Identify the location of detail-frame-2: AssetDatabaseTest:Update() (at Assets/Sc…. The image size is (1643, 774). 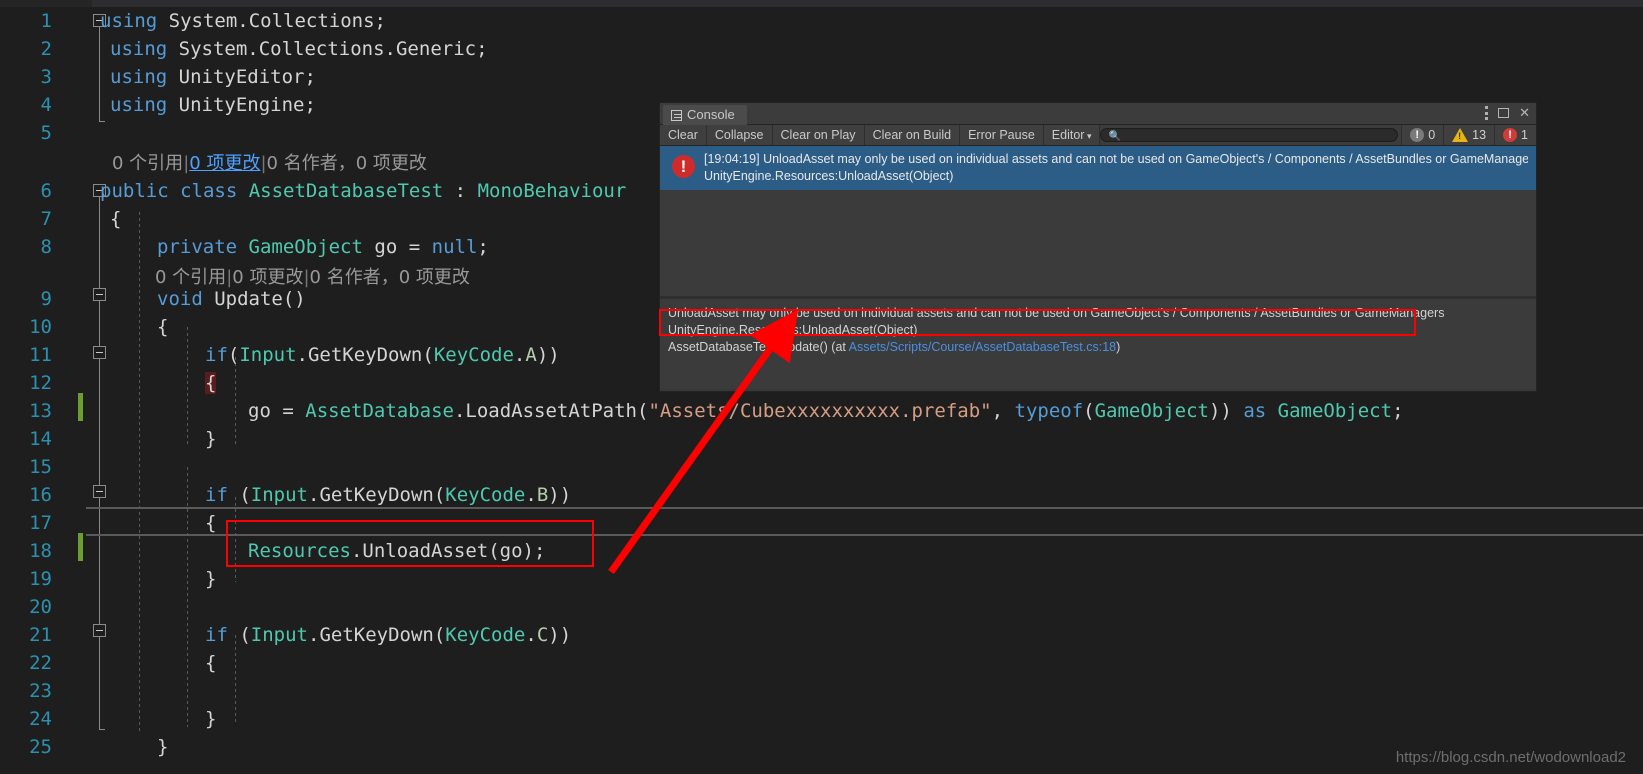
(1098, 347).